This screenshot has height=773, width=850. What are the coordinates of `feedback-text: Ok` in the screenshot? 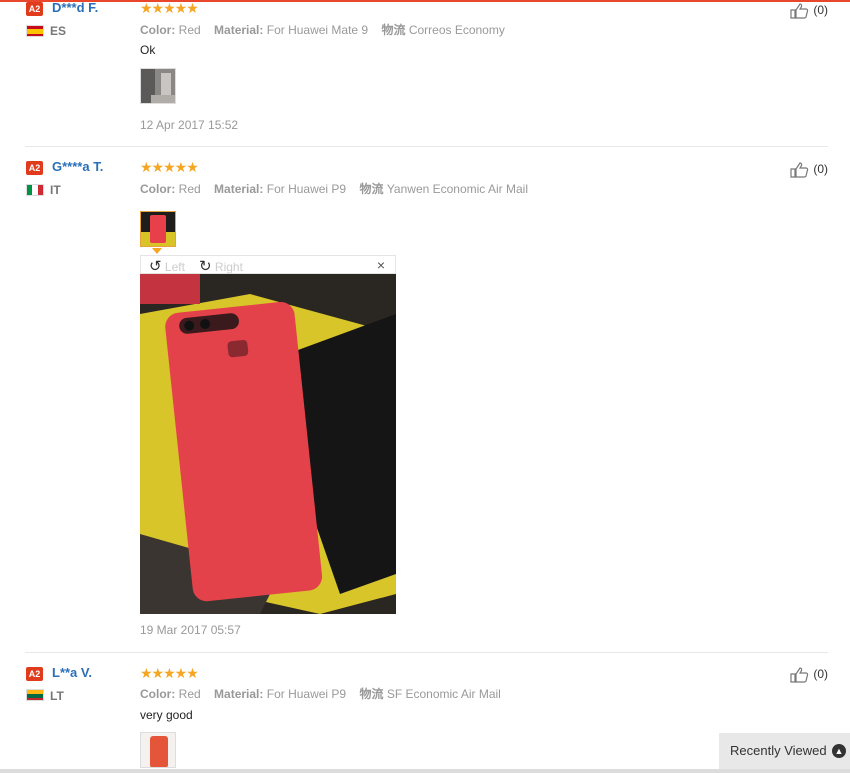 It's located at (148, 50).